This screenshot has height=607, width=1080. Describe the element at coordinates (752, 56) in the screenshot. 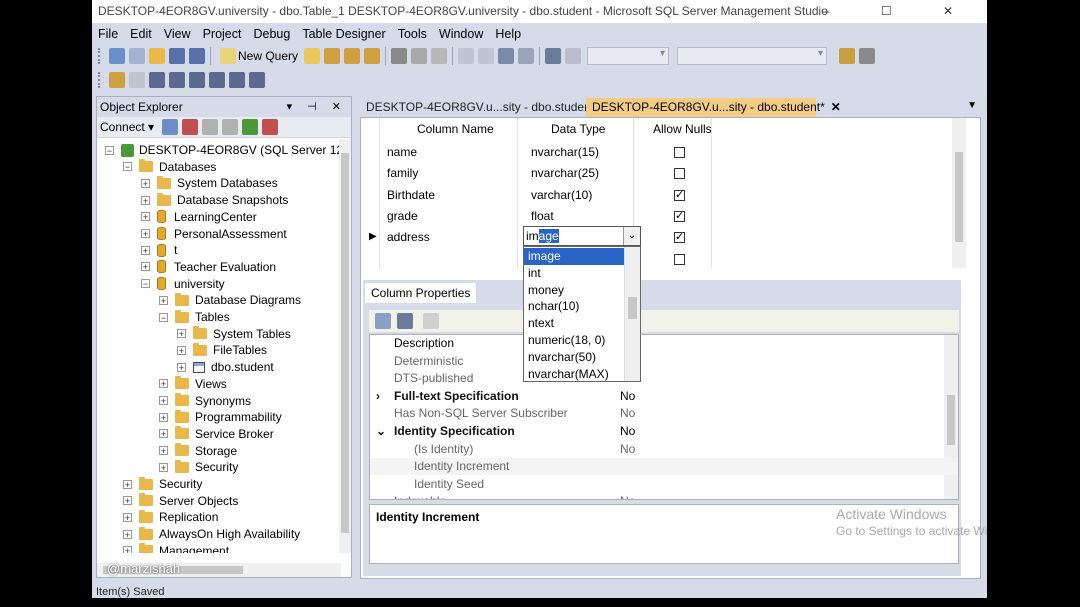

I see `search-combo` at that location.